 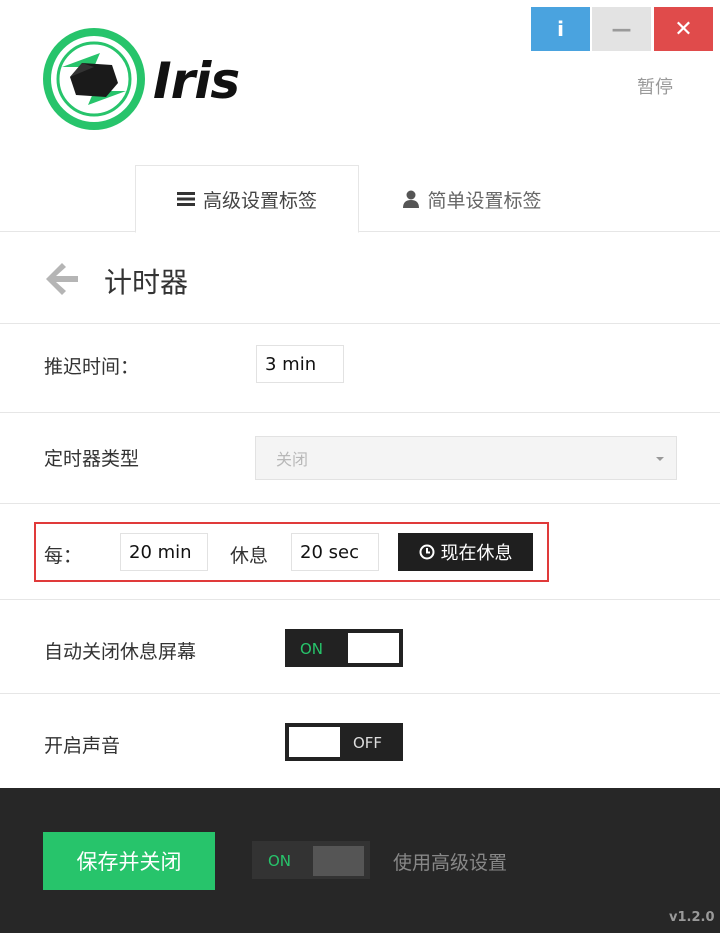 I want to click on version-label: v1.2.0, so click(x=692, y=917).